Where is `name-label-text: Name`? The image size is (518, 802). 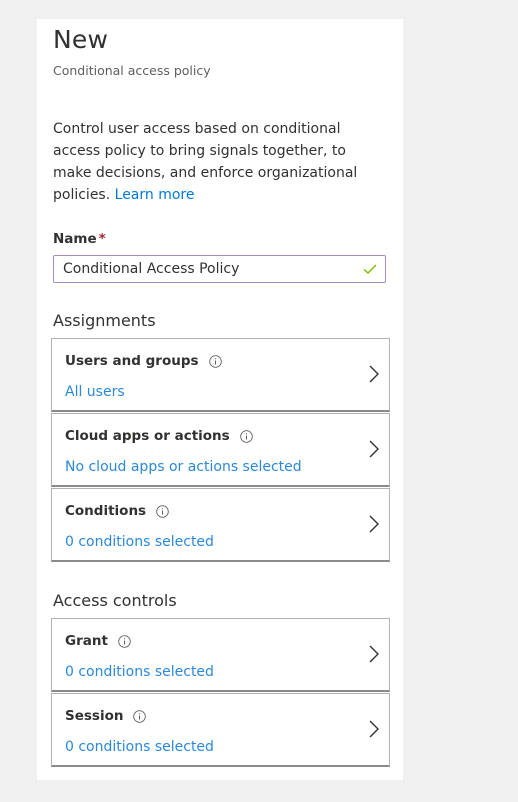
name-label-text: Name is located at coordinates (75, 239).